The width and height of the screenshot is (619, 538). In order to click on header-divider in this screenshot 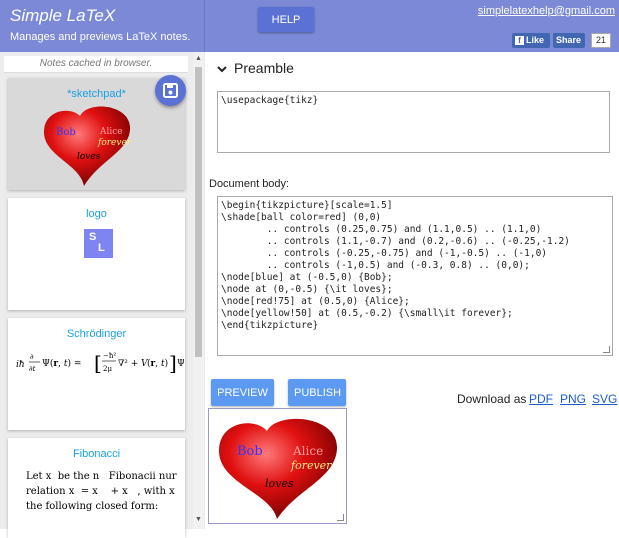, I will do `click(204, 26)`.